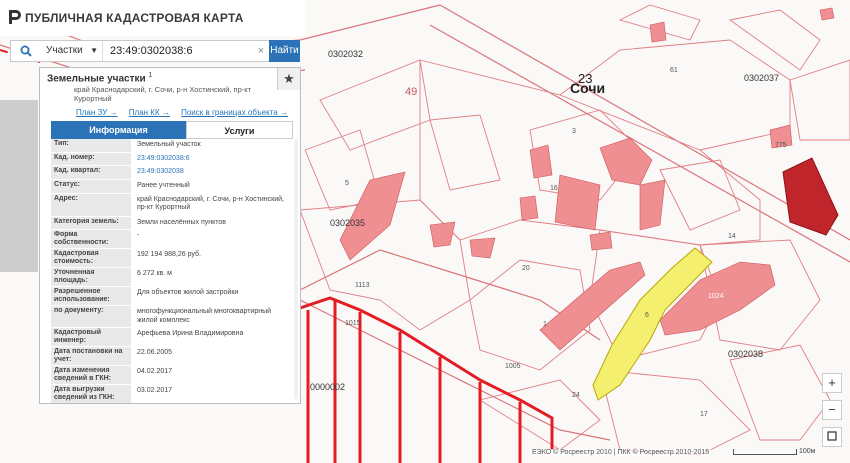 The height and width of the screenshot is (463, 850). I want to click on search-icon, so click(26, 51).